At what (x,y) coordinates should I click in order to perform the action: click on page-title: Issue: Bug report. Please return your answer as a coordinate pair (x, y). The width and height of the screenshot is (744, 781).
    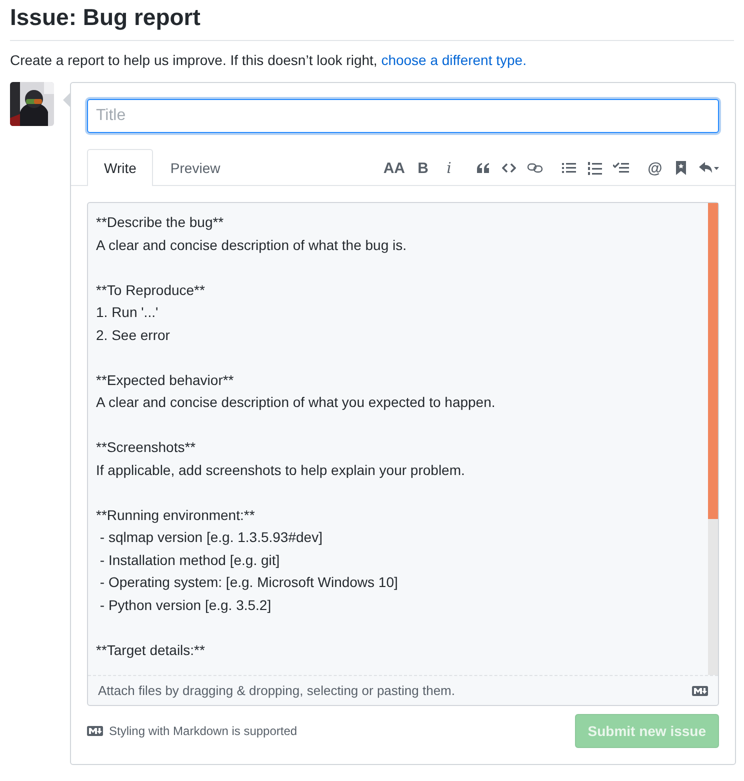
    Looking at the image, I should click on (372, 22).